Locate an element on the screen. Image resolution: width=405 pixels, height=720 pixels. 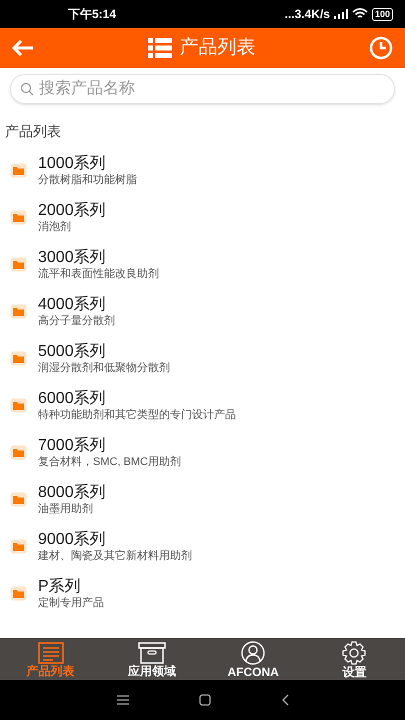
back-icon is located at coordinates (284, 700).